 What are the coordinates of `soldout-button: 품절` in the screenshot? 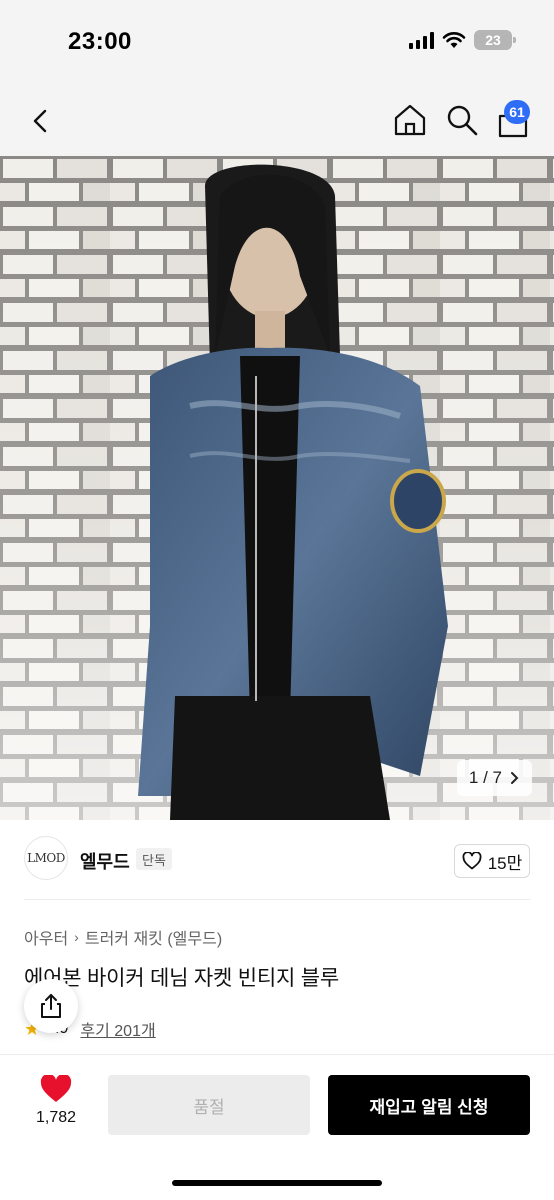 It's located at (209, 1105).